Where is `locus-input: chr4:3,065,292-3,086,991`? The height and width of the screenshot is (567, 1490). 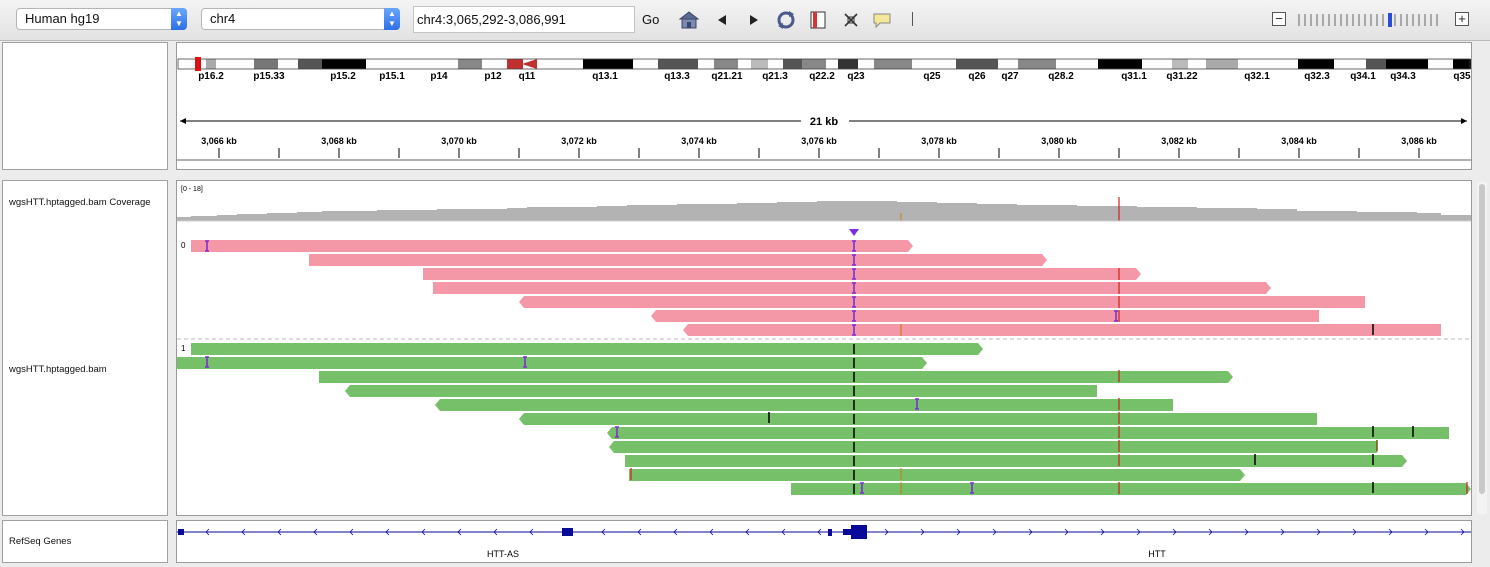
locus-input: chr4:3,065,292-3,086,991 is located at coordinates (524, 19).